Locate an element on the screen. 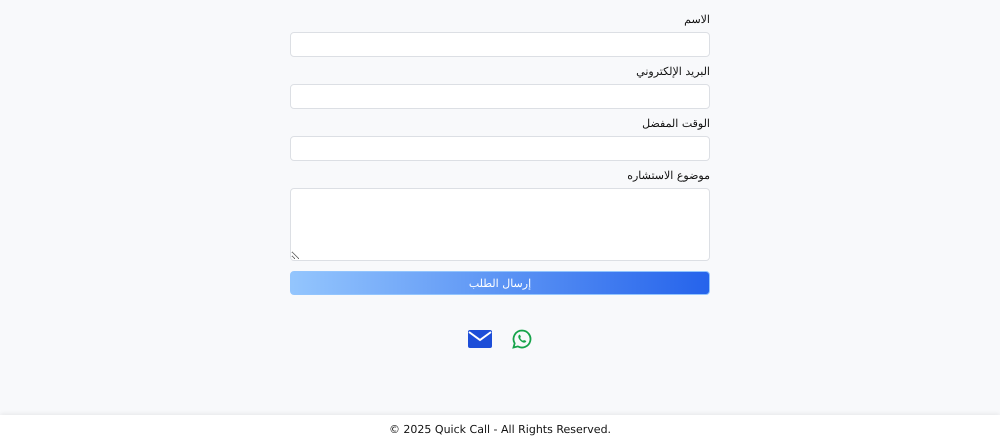 This screenshot has height=443, width=1000. whatsapp-icon is located at coordinates (522, 339).